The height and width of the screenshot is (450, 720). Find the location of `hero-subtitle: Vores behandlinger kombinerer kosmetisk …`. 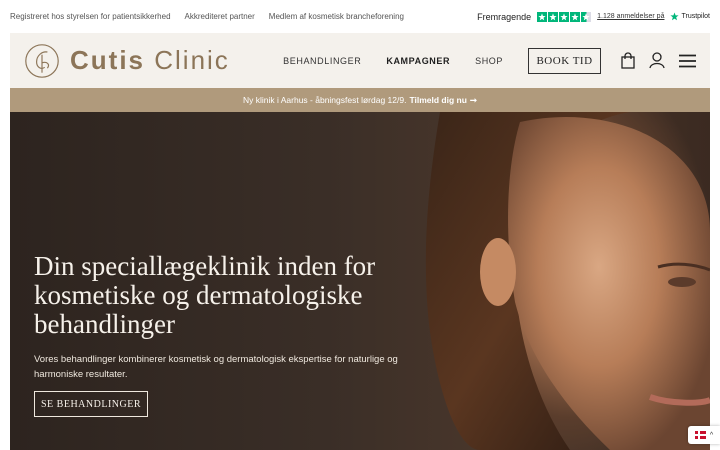

hero-subtitle: Vores behandlinger kombinerer kosmetisk … is located at coordinates (216, 367).